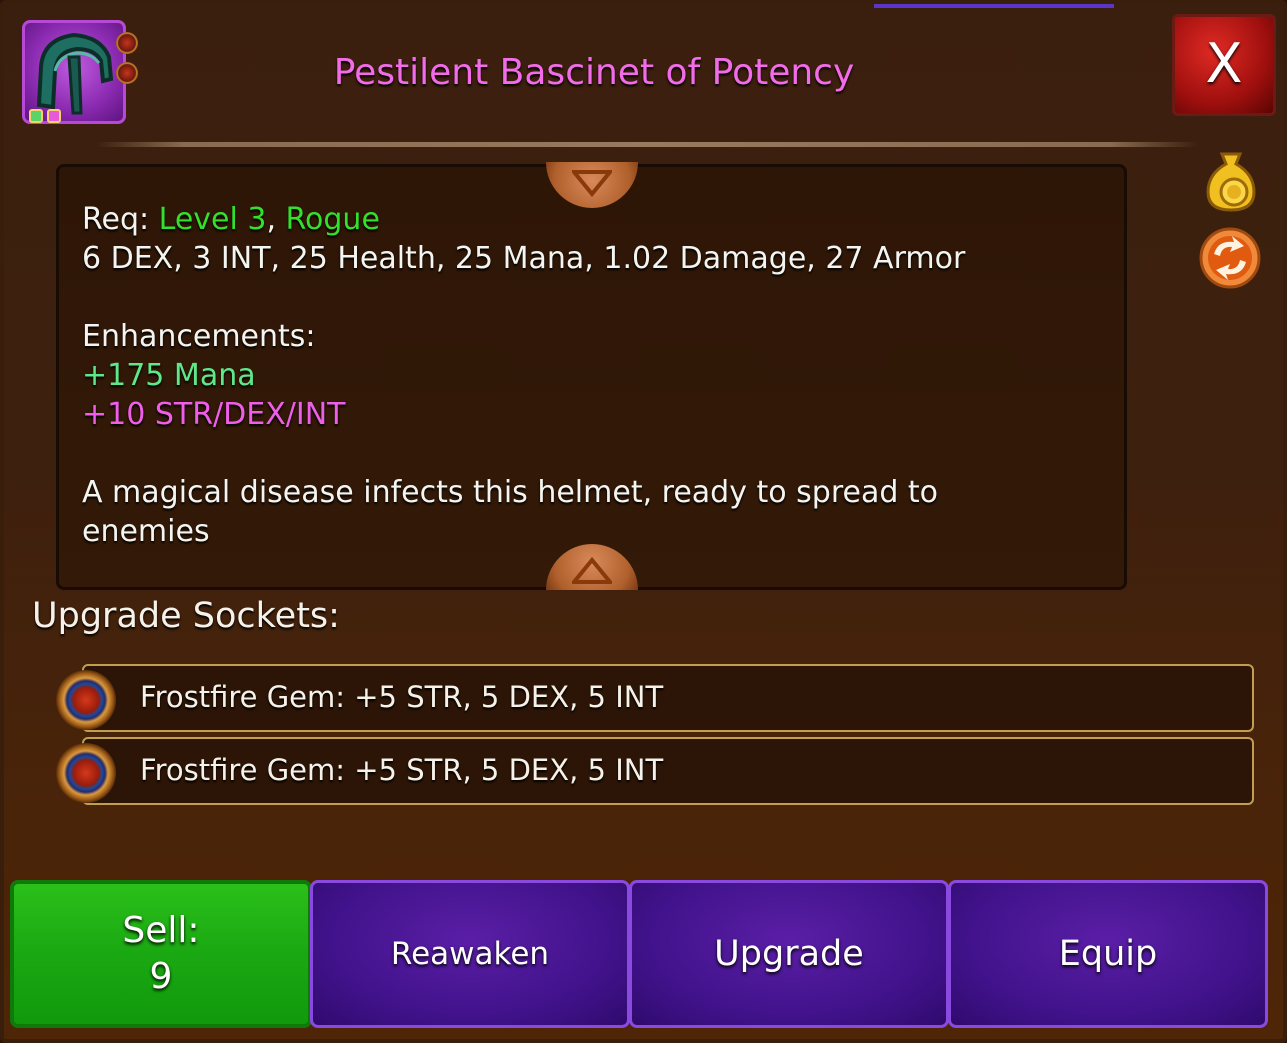  I want to click on chevron-up-icon, so click(592, 570).